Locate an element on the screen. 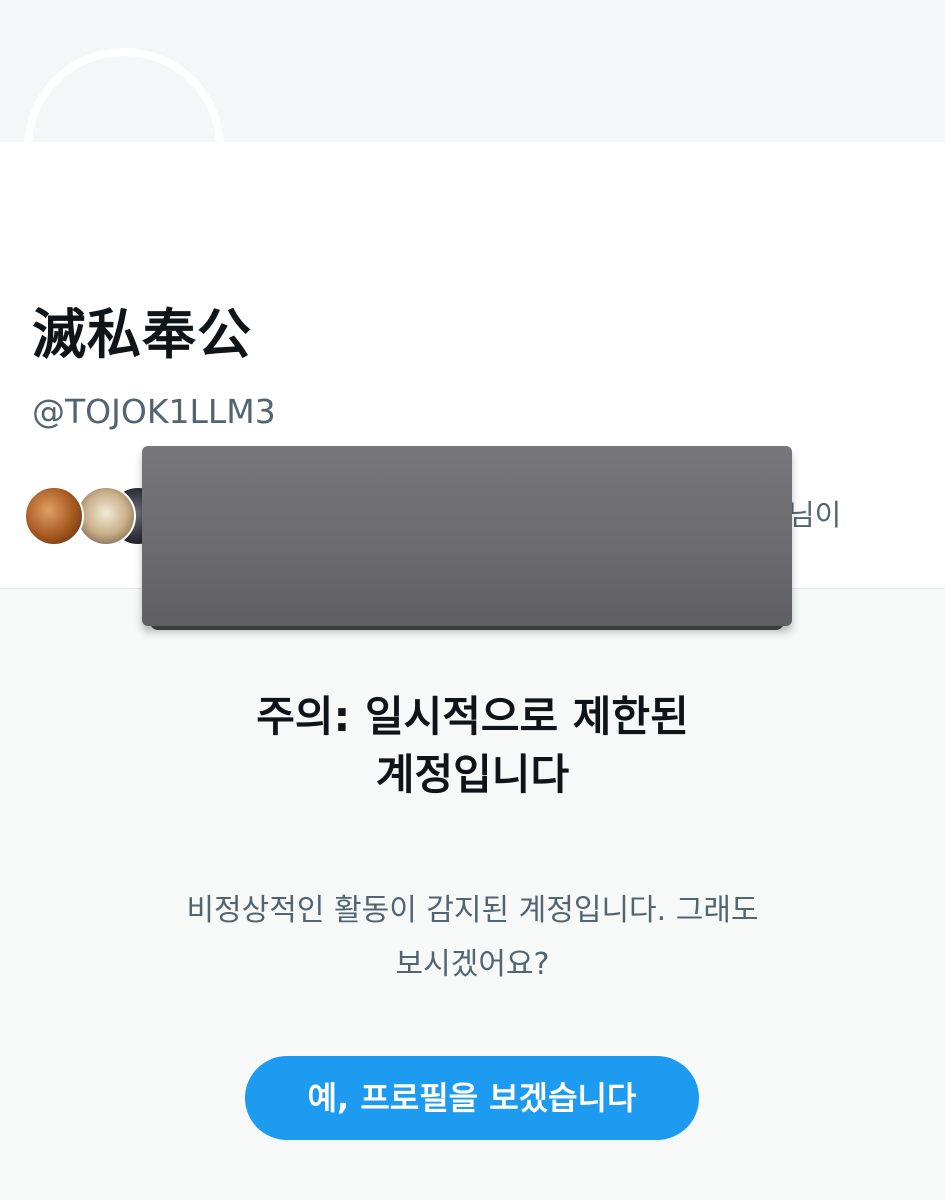 This screenshot has height=1200, width=945. warning-title-line: 주의: 일시적으로 제한된 is located at coordinates (472, 716).